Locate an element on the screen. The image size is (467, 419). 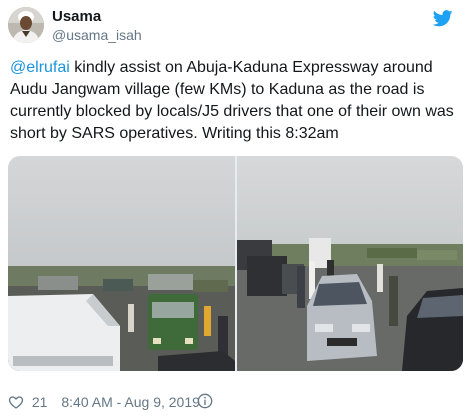
avatar-image is located at coordinates (26, 25).